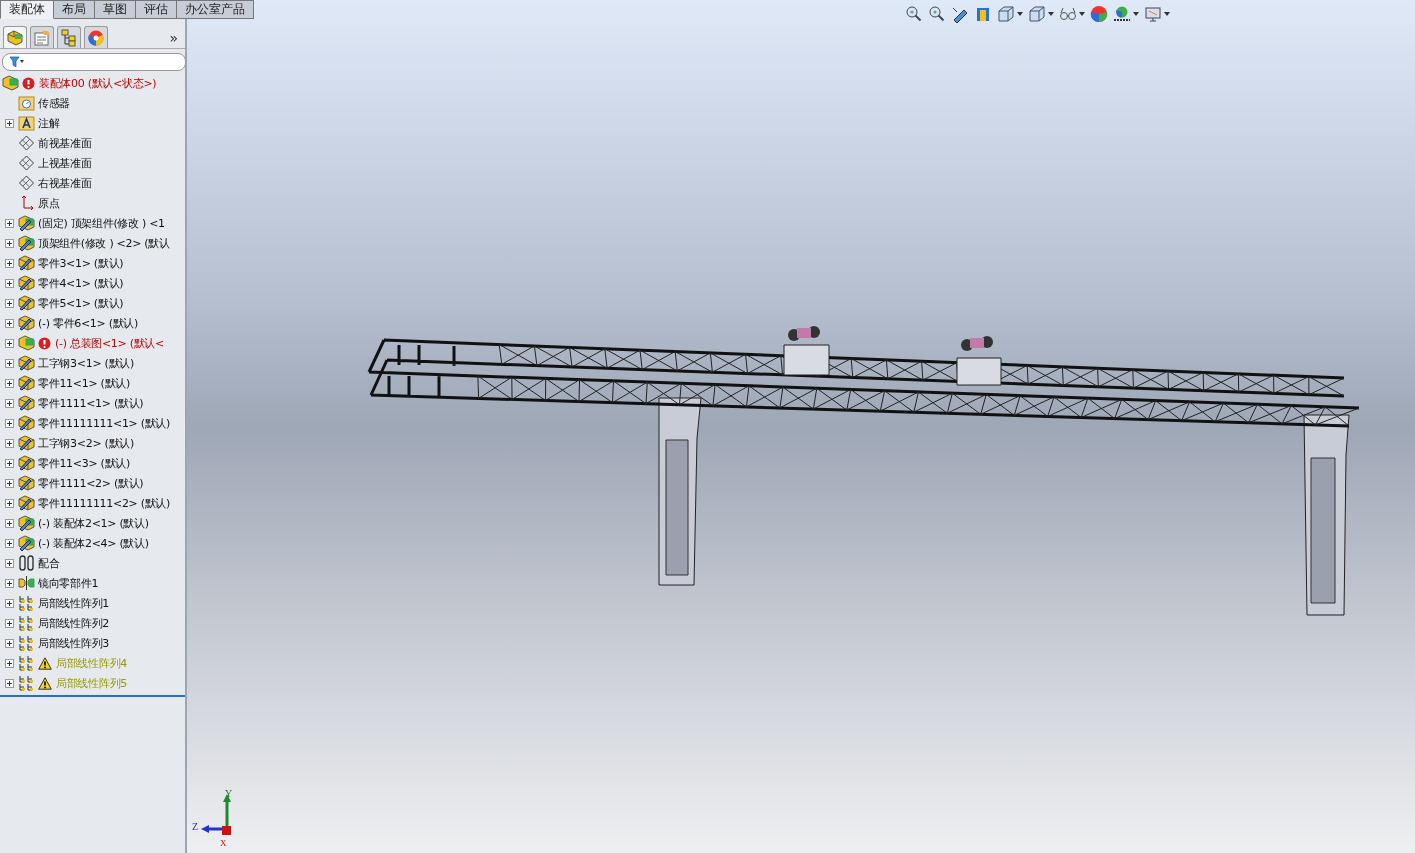 The width and height of the screenshot is (1415, 853). I want to click on zoom-area-icon, so click(937, 14).